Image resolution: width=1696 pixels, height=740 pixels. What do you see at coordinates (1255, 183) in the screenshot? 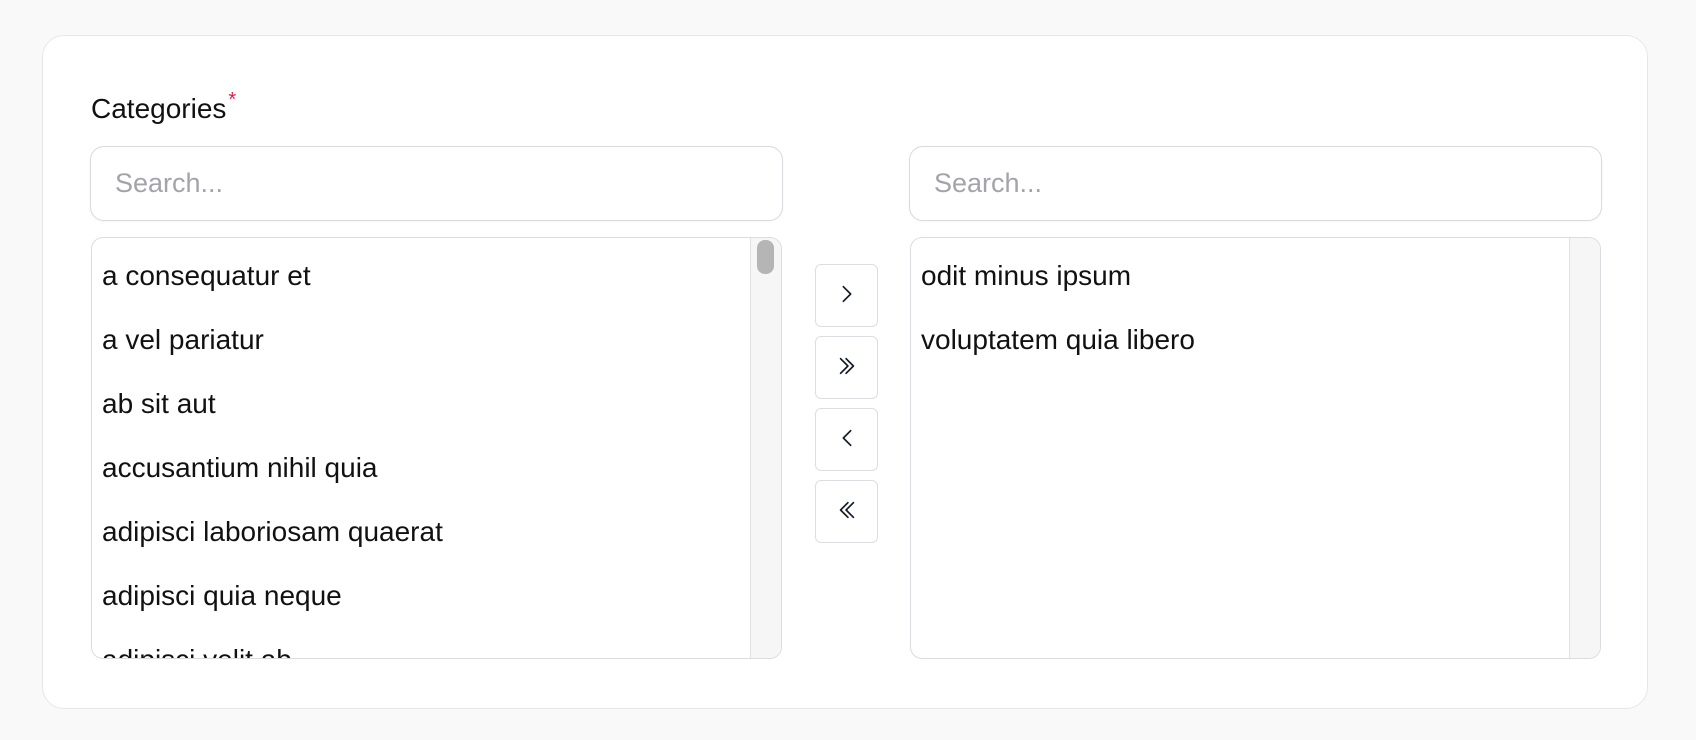
I see `selected-search-input` at bounding box center [1255, 183].